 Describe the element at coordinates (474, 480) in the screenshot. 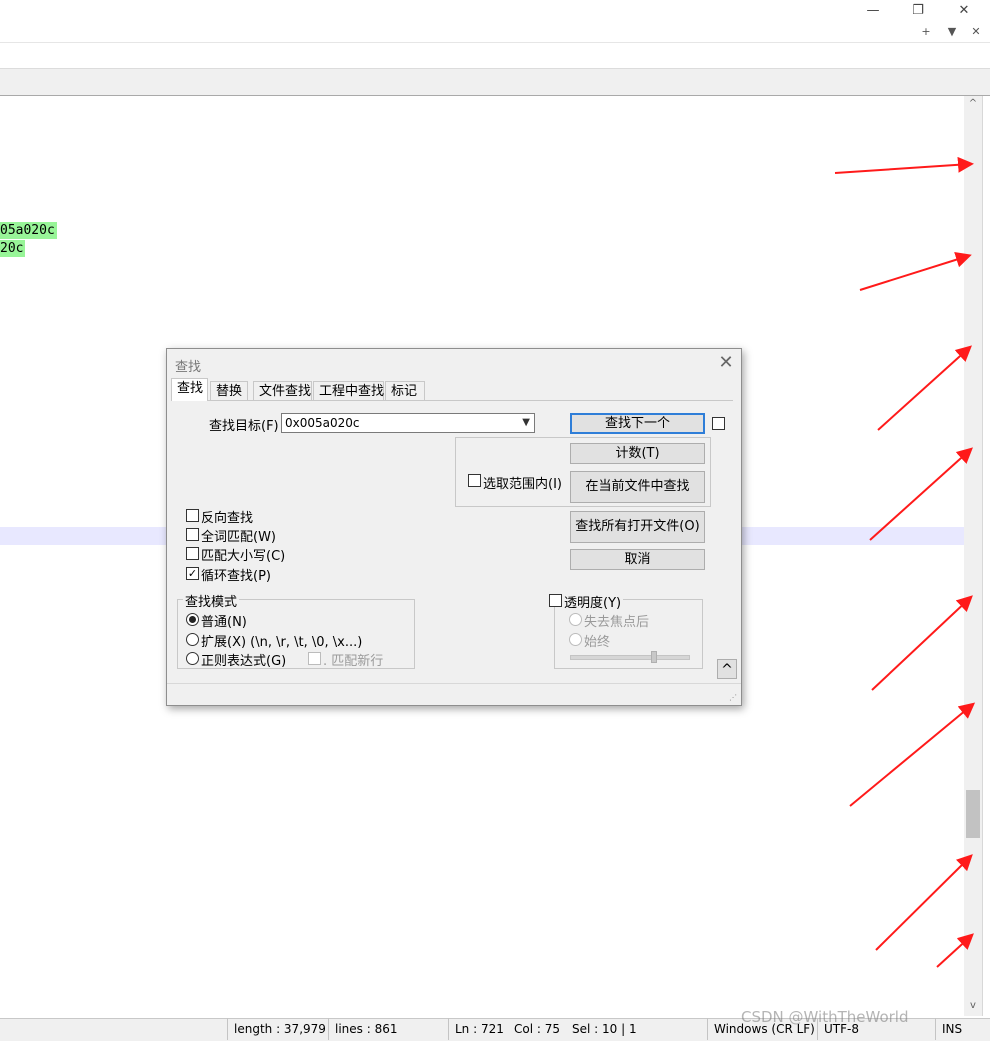

I see `in-selection-checkbox` at that location.